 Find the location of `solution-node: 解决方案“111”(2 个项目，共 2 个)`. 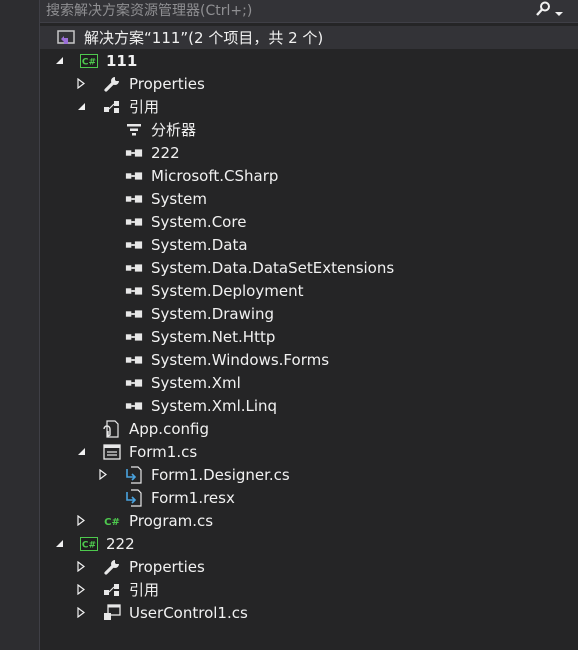

solution-node: 解决方案“111”(2 个项目，共 2 个) is located at coordinates (309, 37).